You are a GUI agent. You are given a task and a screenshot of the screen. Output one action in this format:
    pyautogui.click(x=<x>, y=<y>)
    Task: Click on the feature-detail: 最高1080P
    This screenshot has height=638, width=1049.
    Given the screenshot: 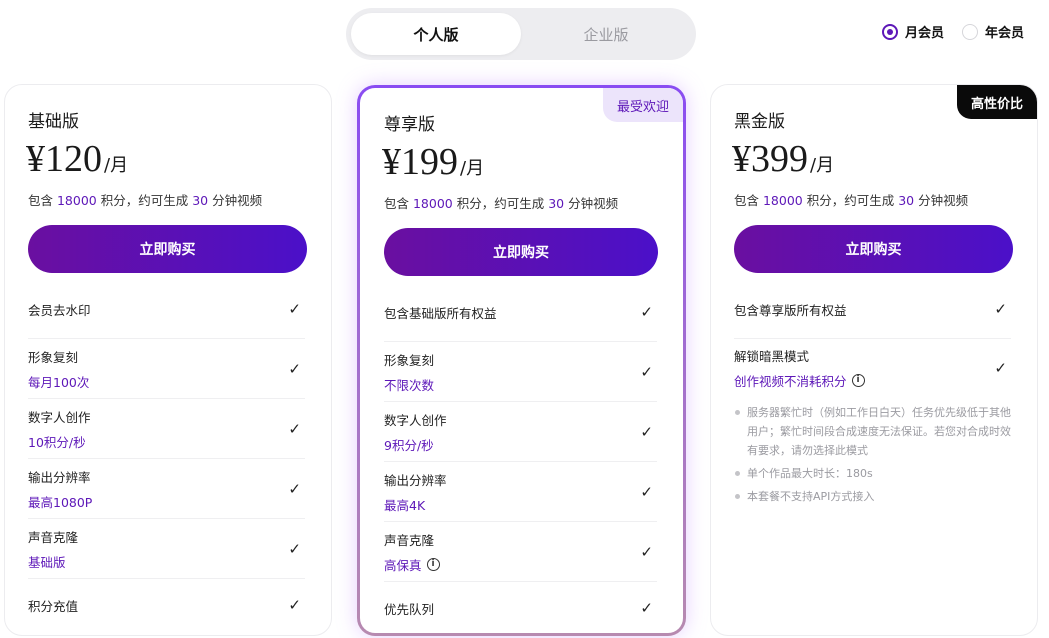 What is the action you would take?
    pyautogui.click(x=60, y=502)
    